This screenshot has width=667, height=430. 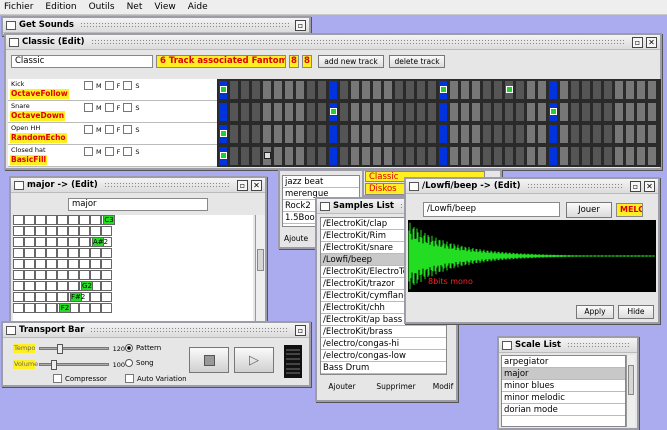 What do you see at coordinates (242, 185) in the screenshot?
I see `restore-icon: ▫` at bounding box center [242, 185].